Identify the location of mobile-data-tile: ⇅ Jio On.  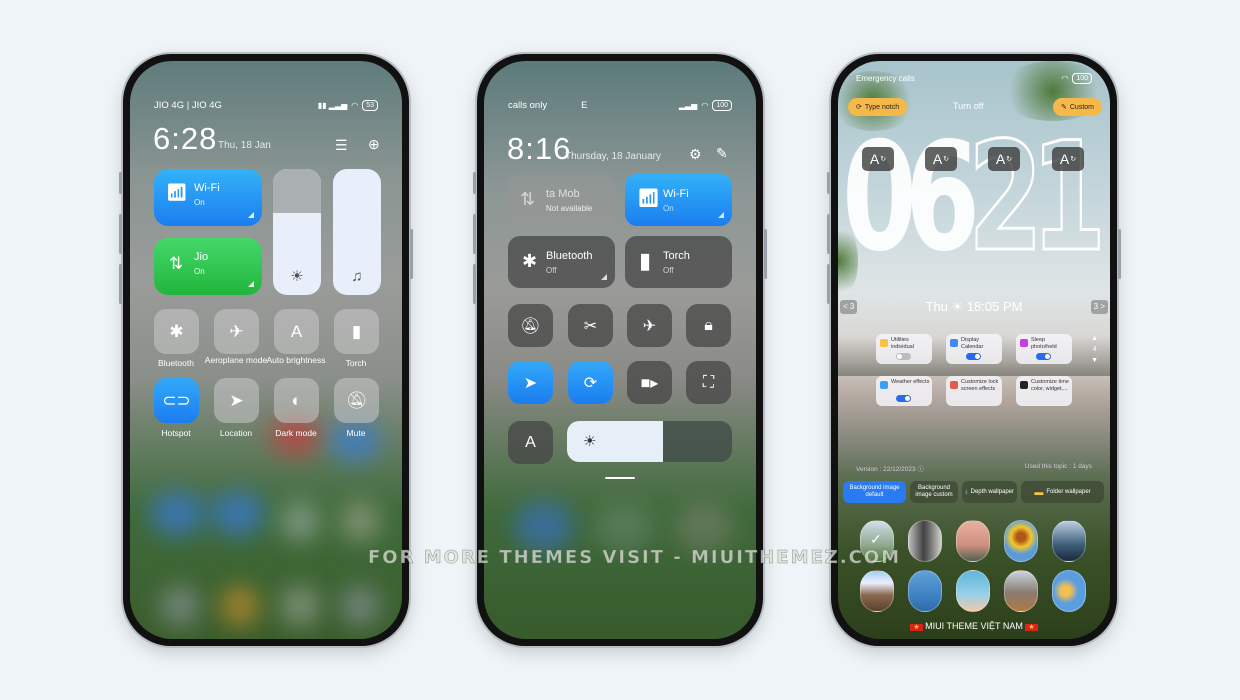
(208, 266).